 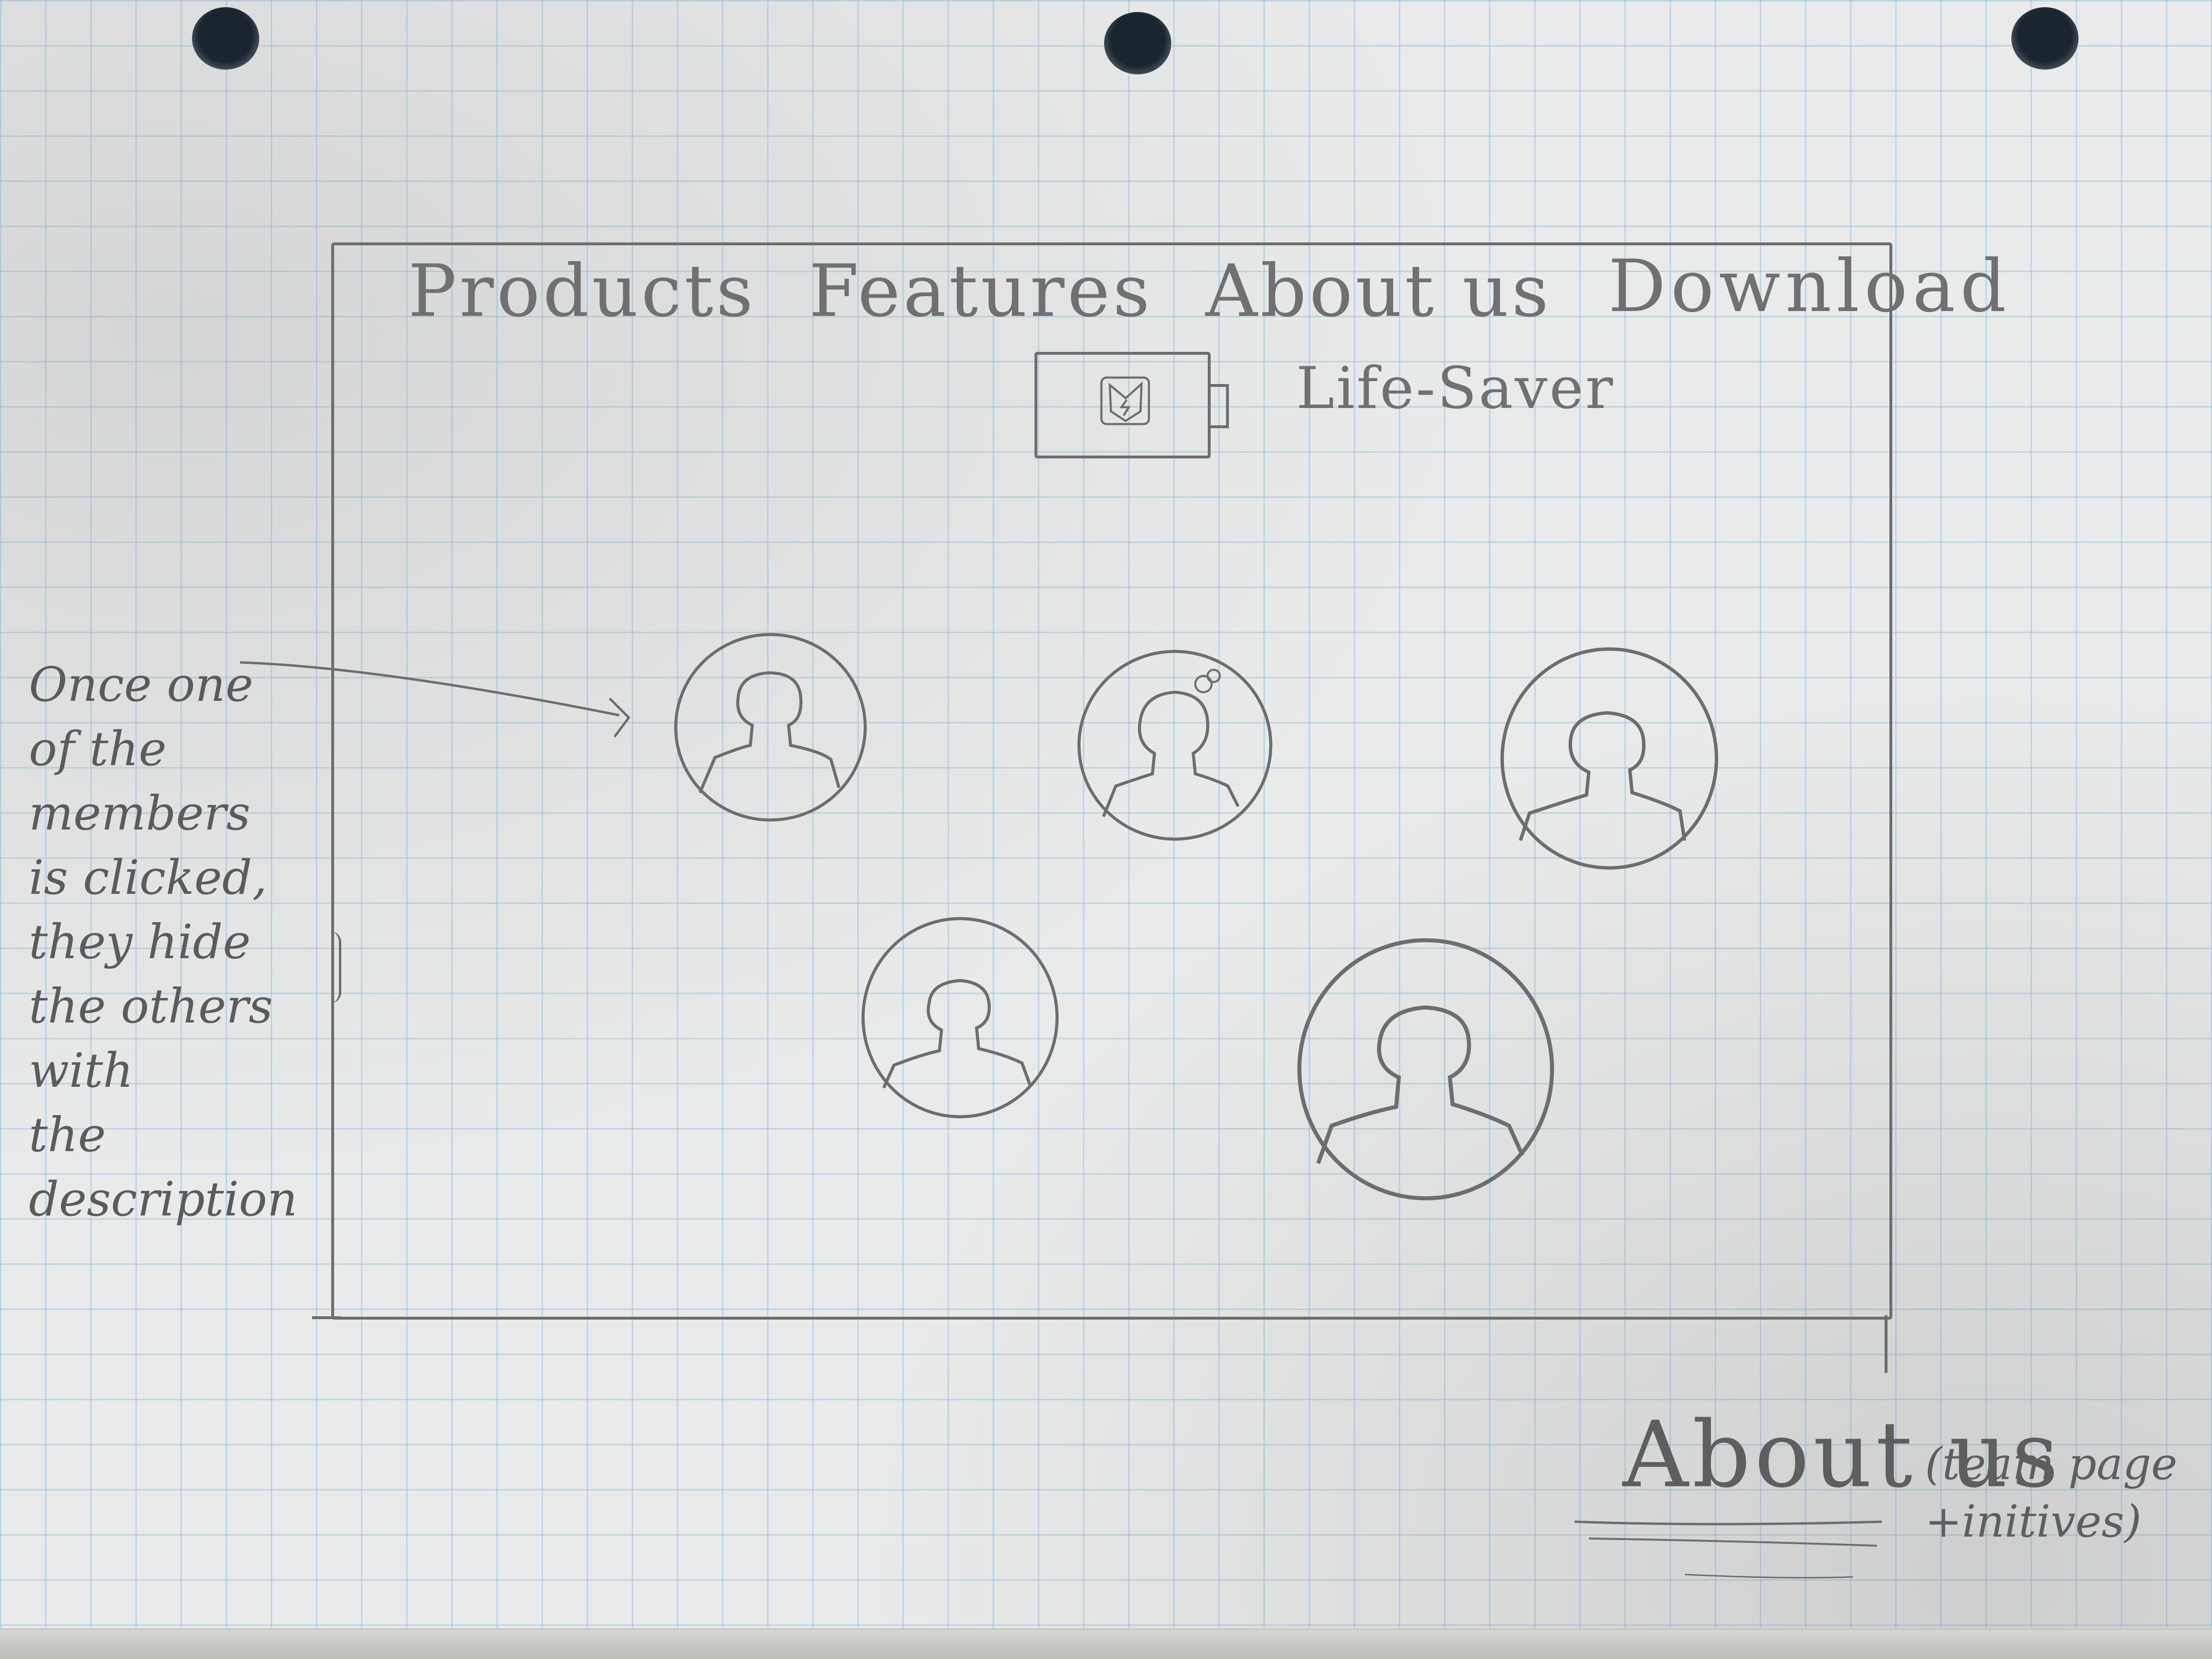 I want to click on page-note-line: (team page, so click(x=2051, y=1464).